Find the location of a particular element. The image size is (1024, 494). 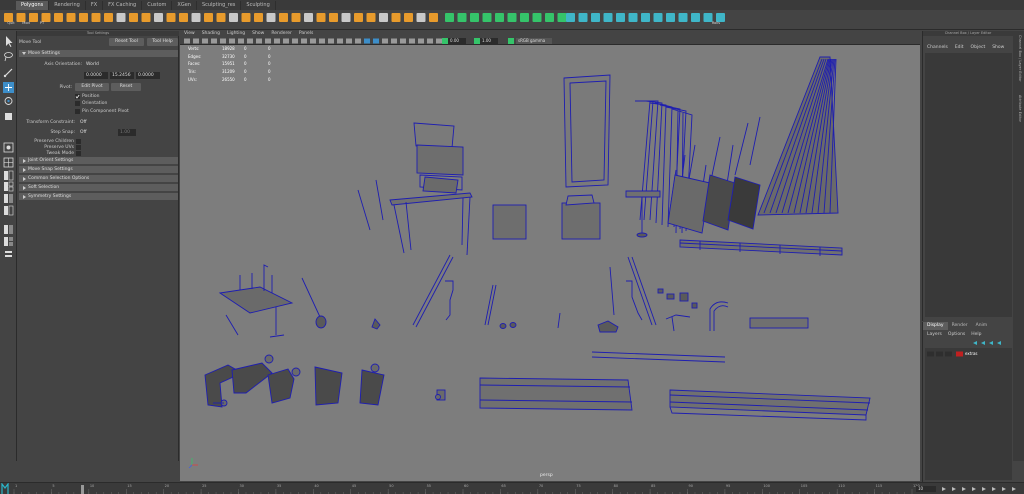

reset-tool-button: Reset Tool is located at coordinates (126, 42).